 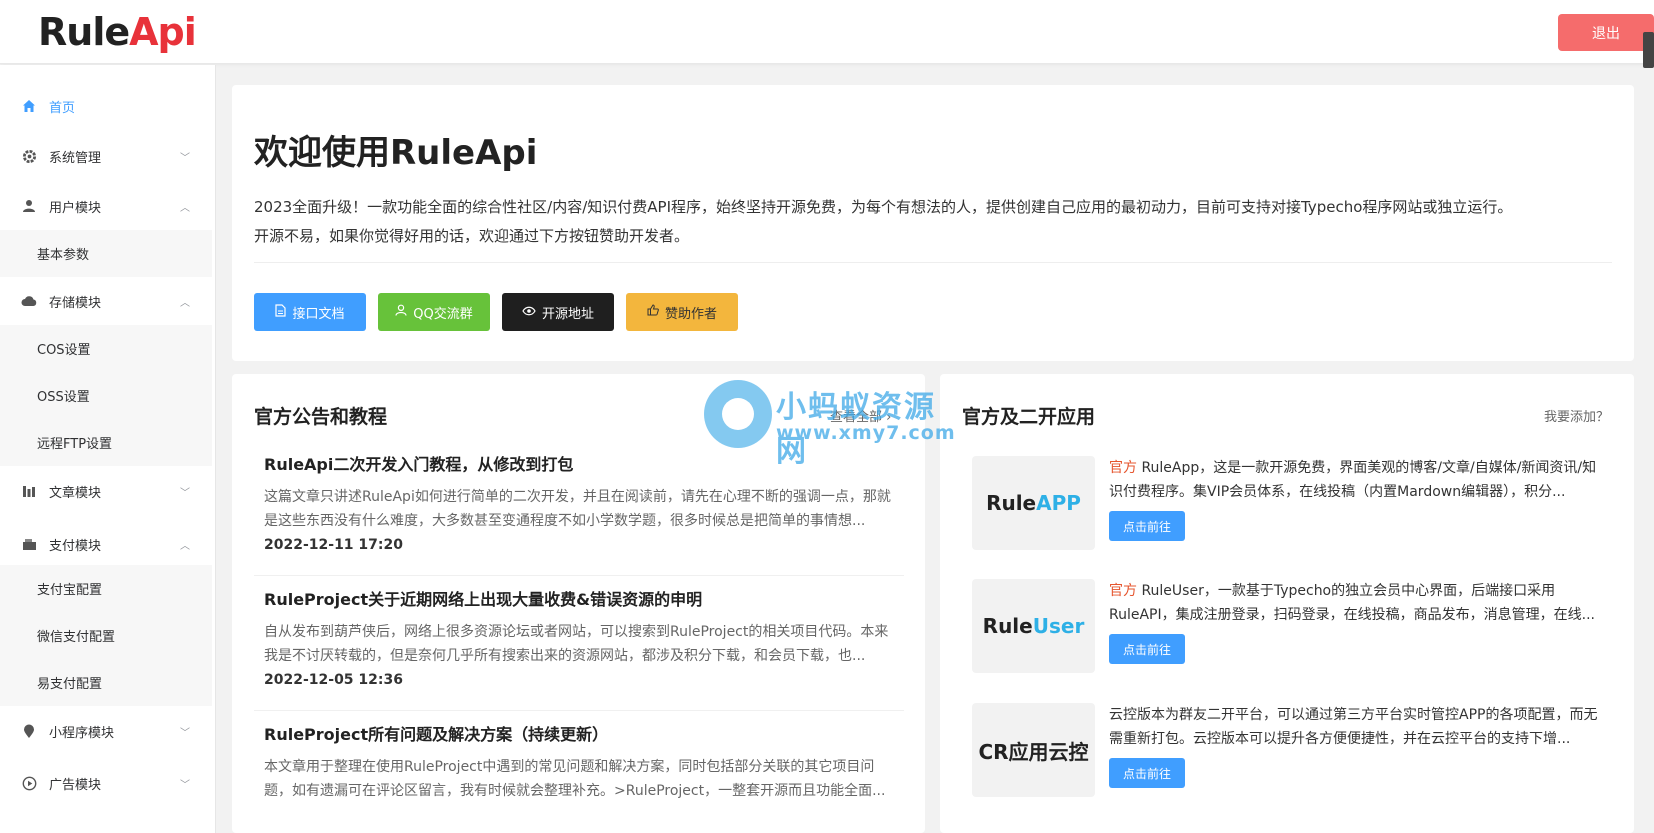 I want to click on document-icon, so click(x=281, y=312).